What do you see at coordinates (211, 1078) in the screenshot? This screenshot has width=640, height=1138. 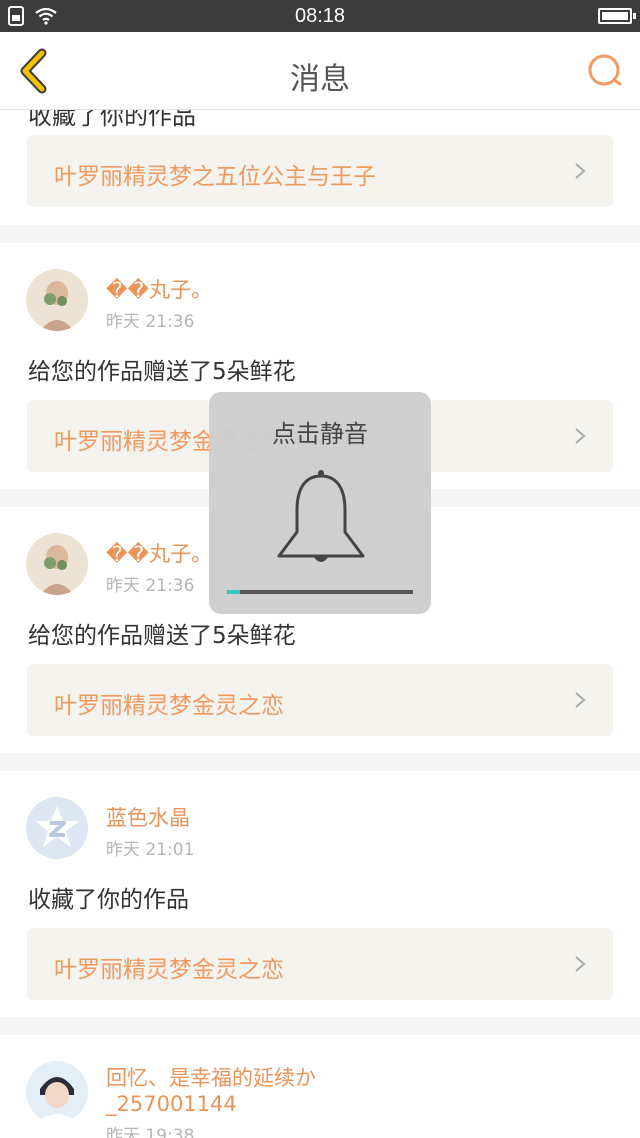 I see `user-name: 回忆、是幸福的延续か` at bounding box center [211, 1078].